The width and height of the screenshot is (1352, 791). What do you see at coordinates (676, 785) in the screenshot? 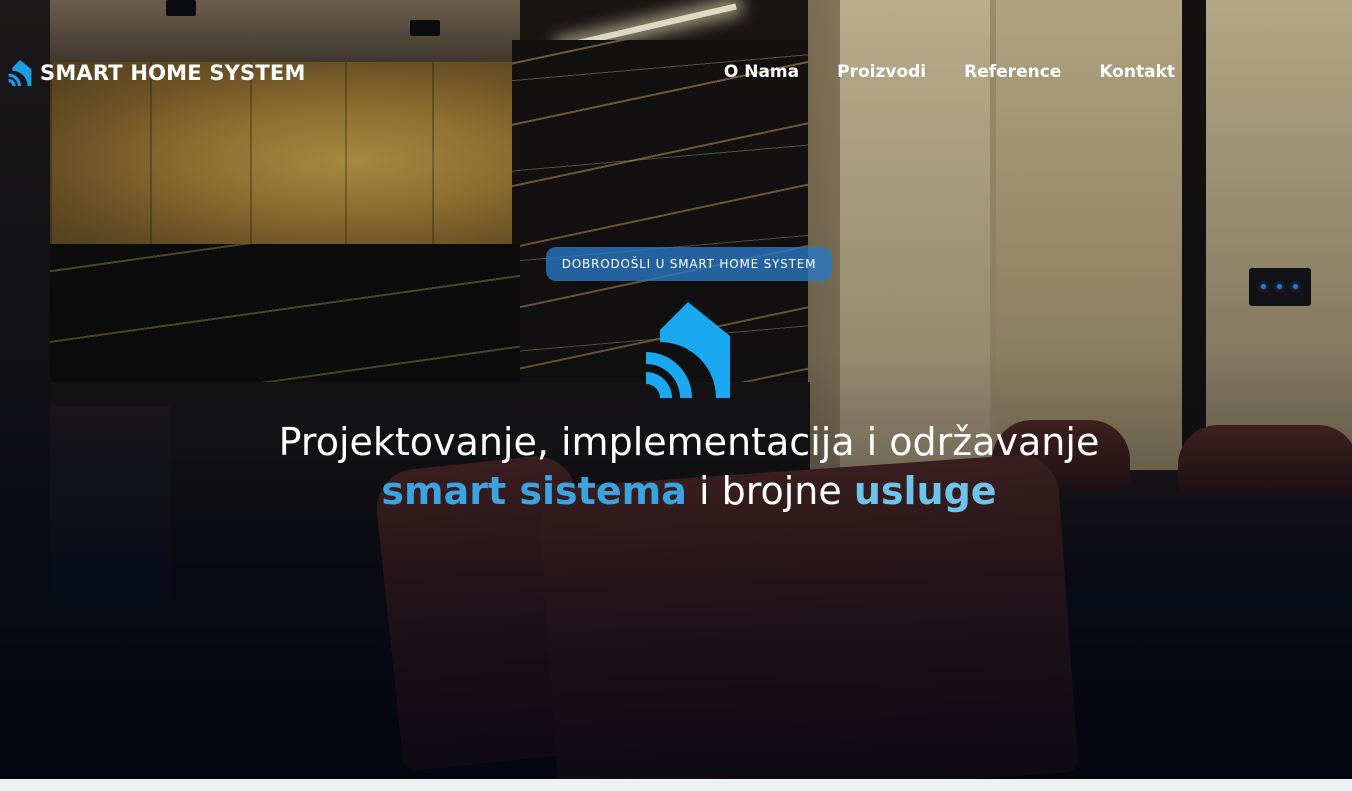
I see `next-section-edge` at bounding box center [676, 785].